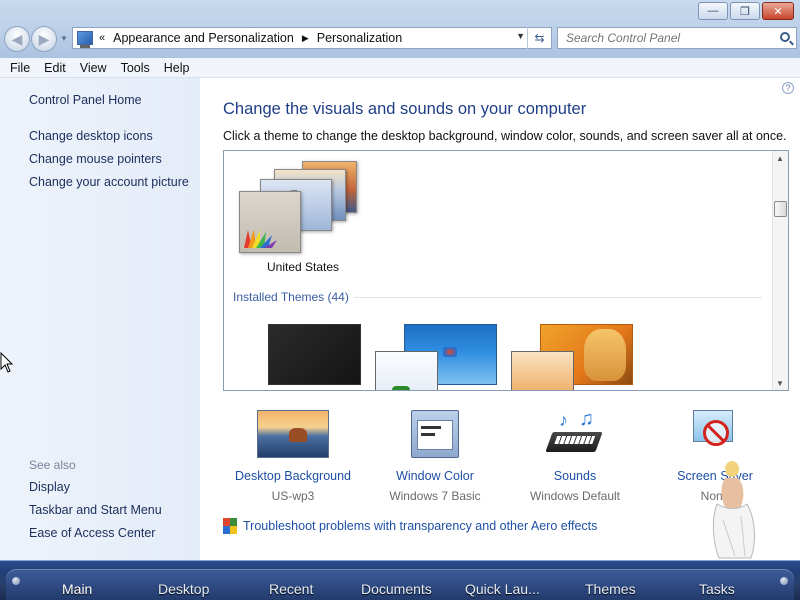 This screenshot has height=600, width=800. Describe the element at coordinates (291, 297) in the screenshot. I see `installed-themes-heading: Installed Themes (44)` at that location.